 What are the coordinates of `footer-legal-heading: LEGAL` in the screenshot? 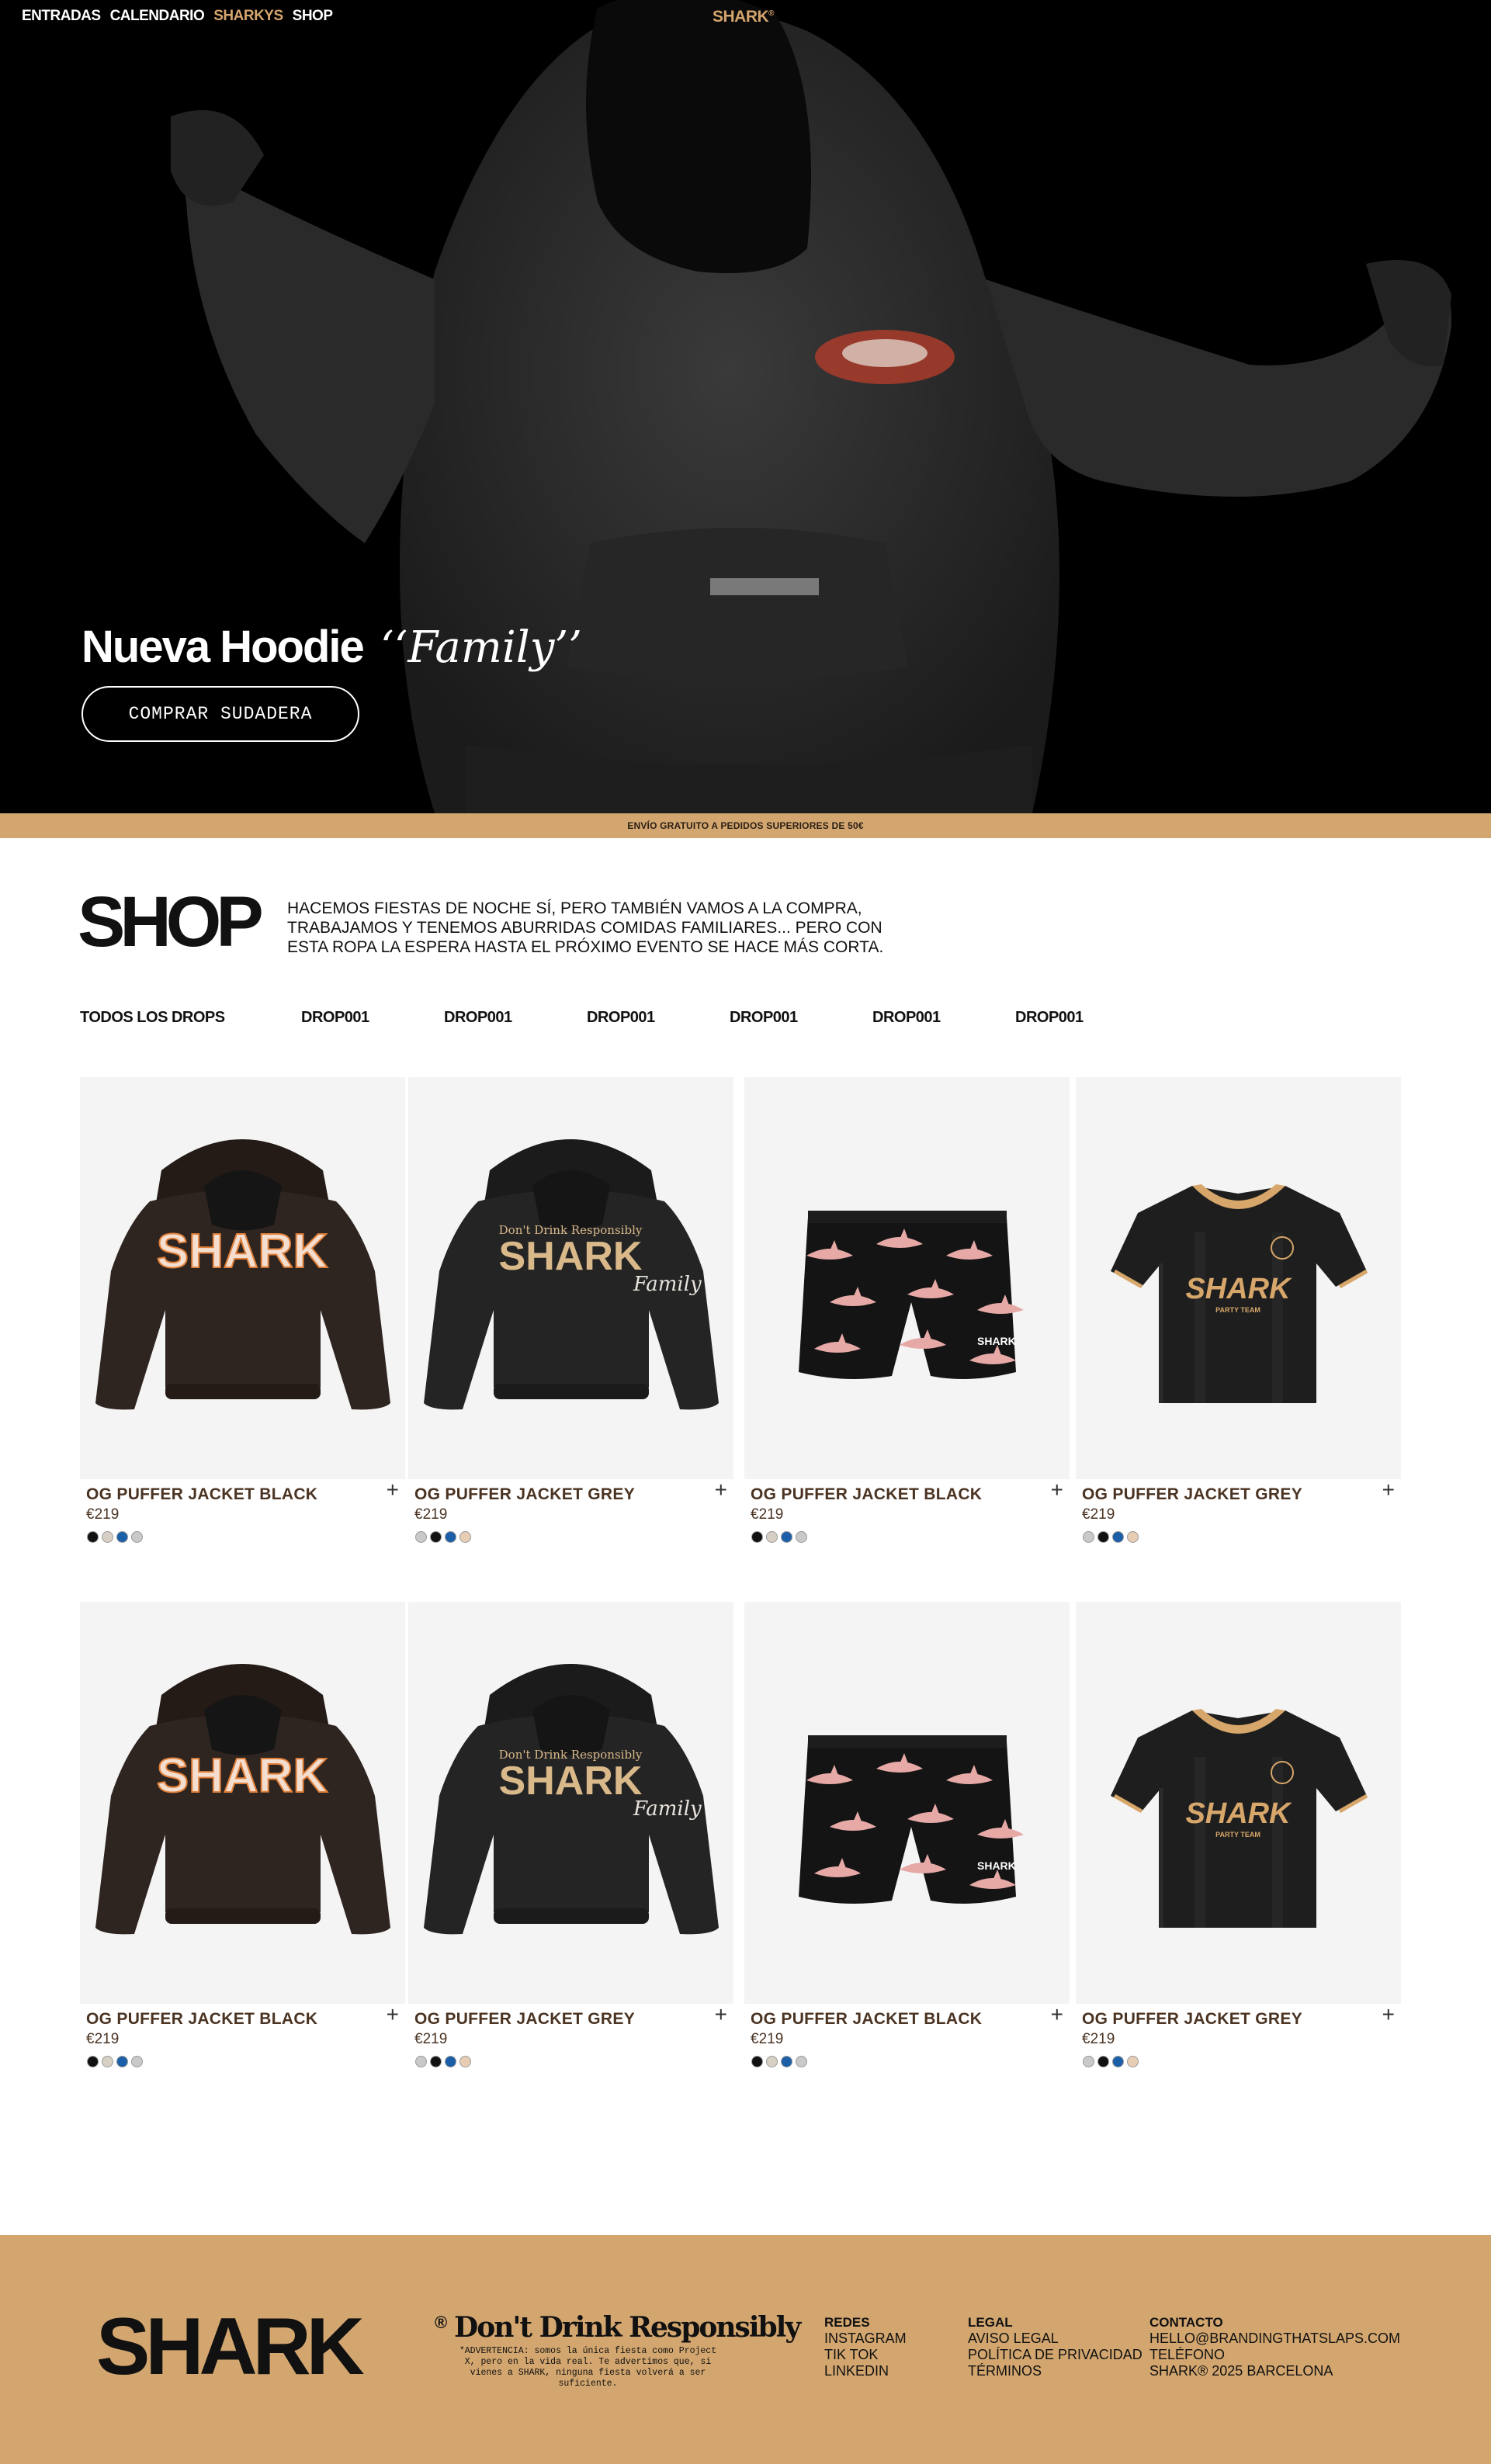 It's located at (991, 2322).